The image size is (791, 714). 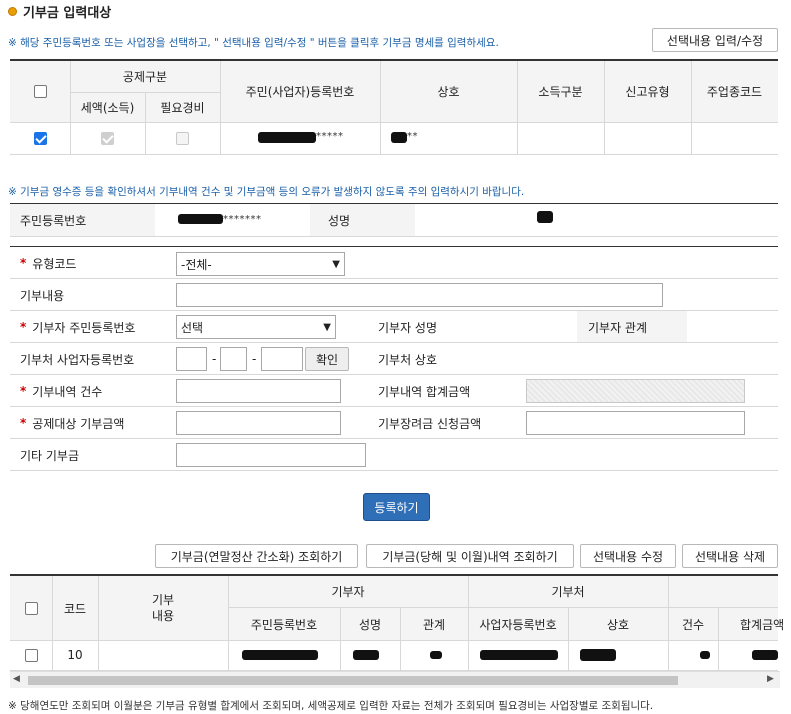 What do you see at coordinates (182, 138) in the screenshot?
I see `row-expense-checkbox` at bounding box center [182, 138].